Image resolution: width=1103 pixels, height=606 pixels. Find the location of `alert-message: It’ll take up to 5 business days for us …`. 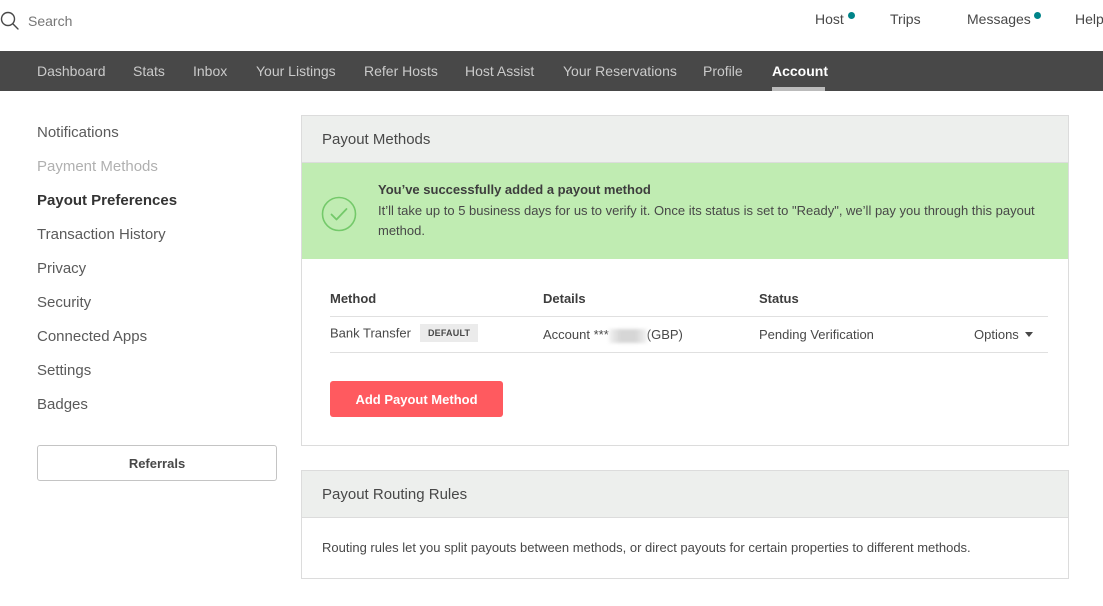

alert-message: It’ll take up to 5 business days for us … is located at coordinates (706, 220).